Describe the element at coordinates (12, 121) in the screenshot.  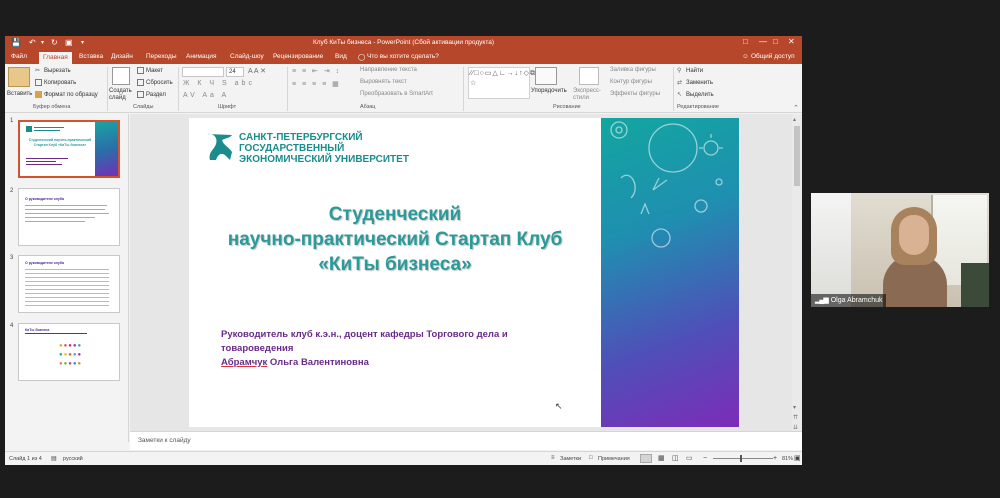
I see `thumbnail-number: 1` at that location.